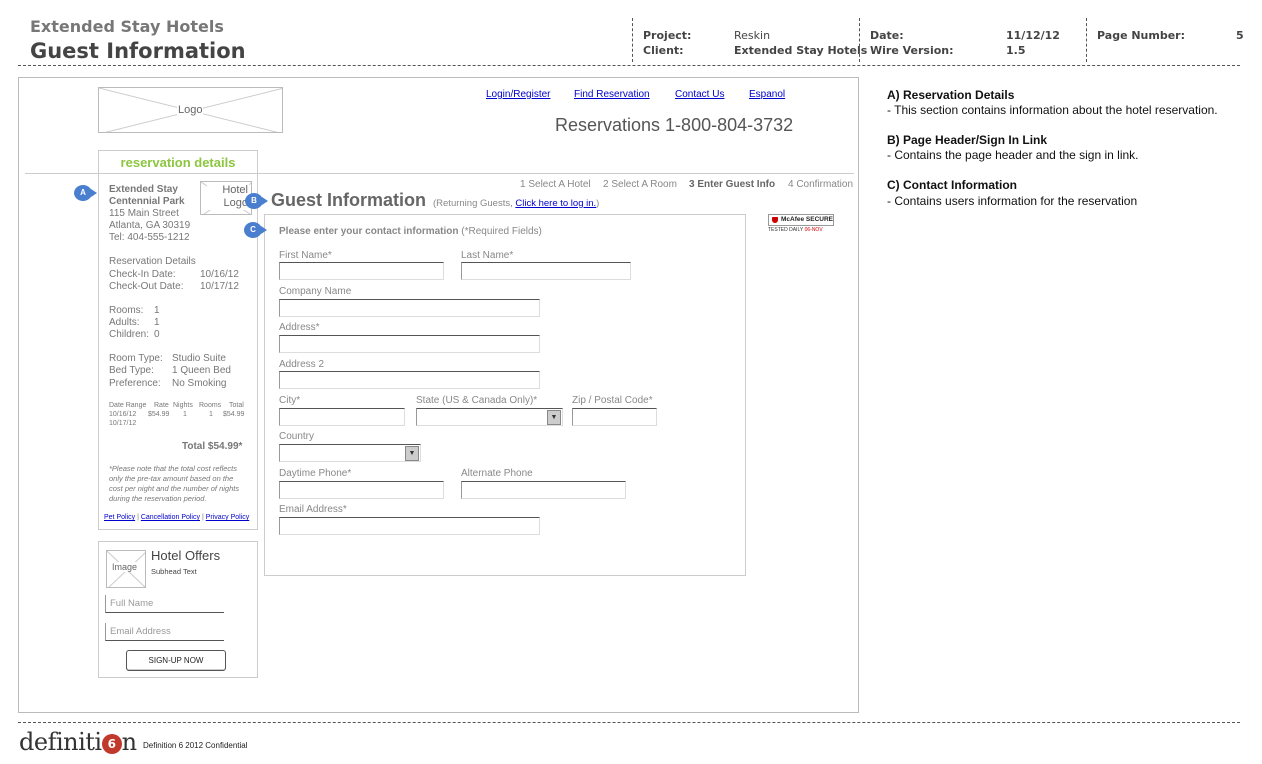  I want to click on address-input, so click(409, 344).